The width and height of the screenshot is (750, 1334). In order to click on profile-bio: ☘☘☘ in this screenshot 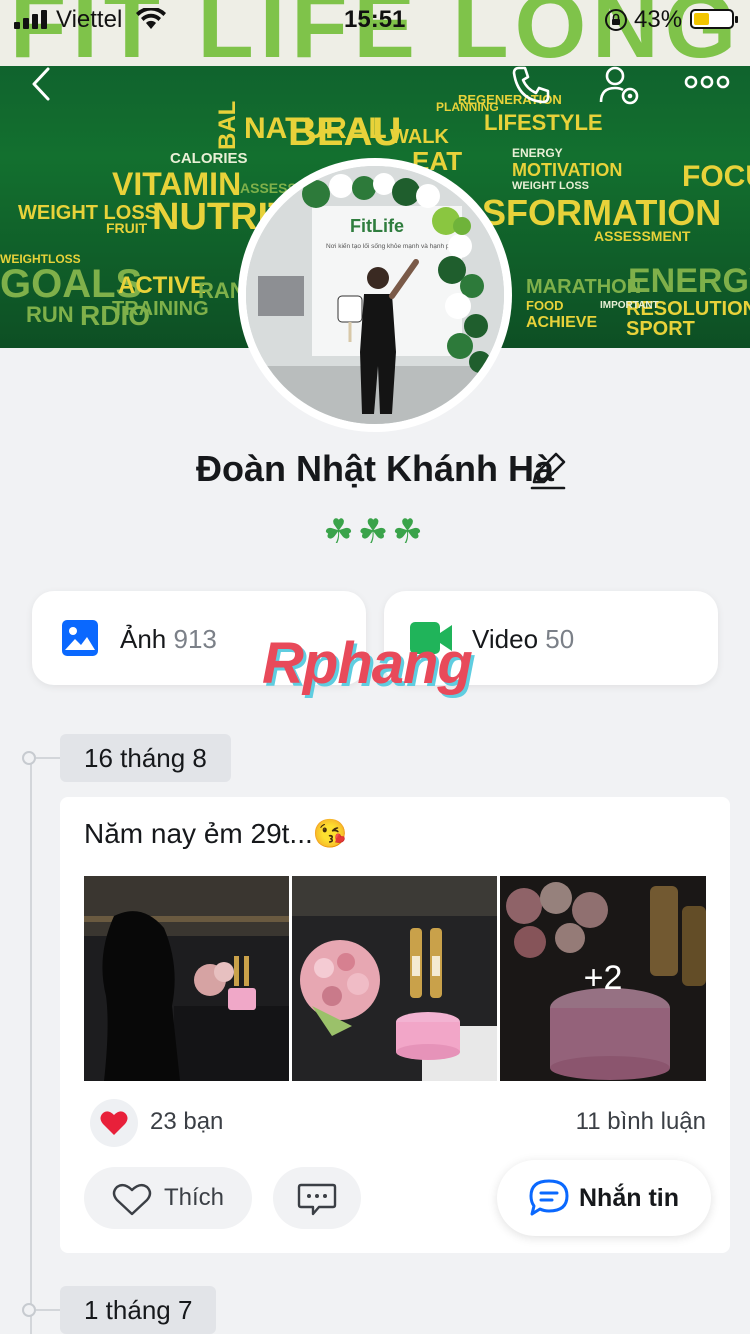, I will do `click(375, 532)`.